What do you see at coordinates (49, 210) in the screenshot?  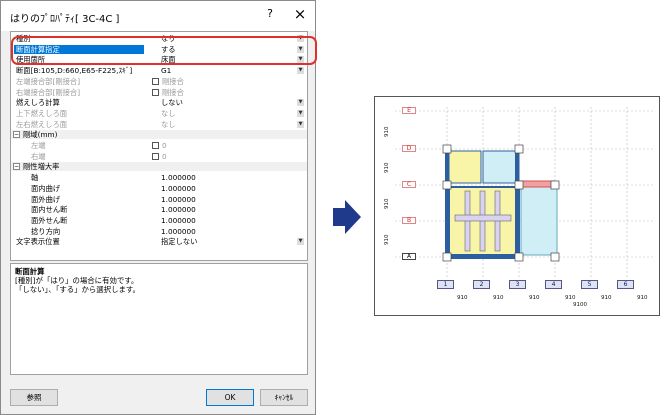 I see `property-name: 面内せん断` at bounding box center [49, 210].